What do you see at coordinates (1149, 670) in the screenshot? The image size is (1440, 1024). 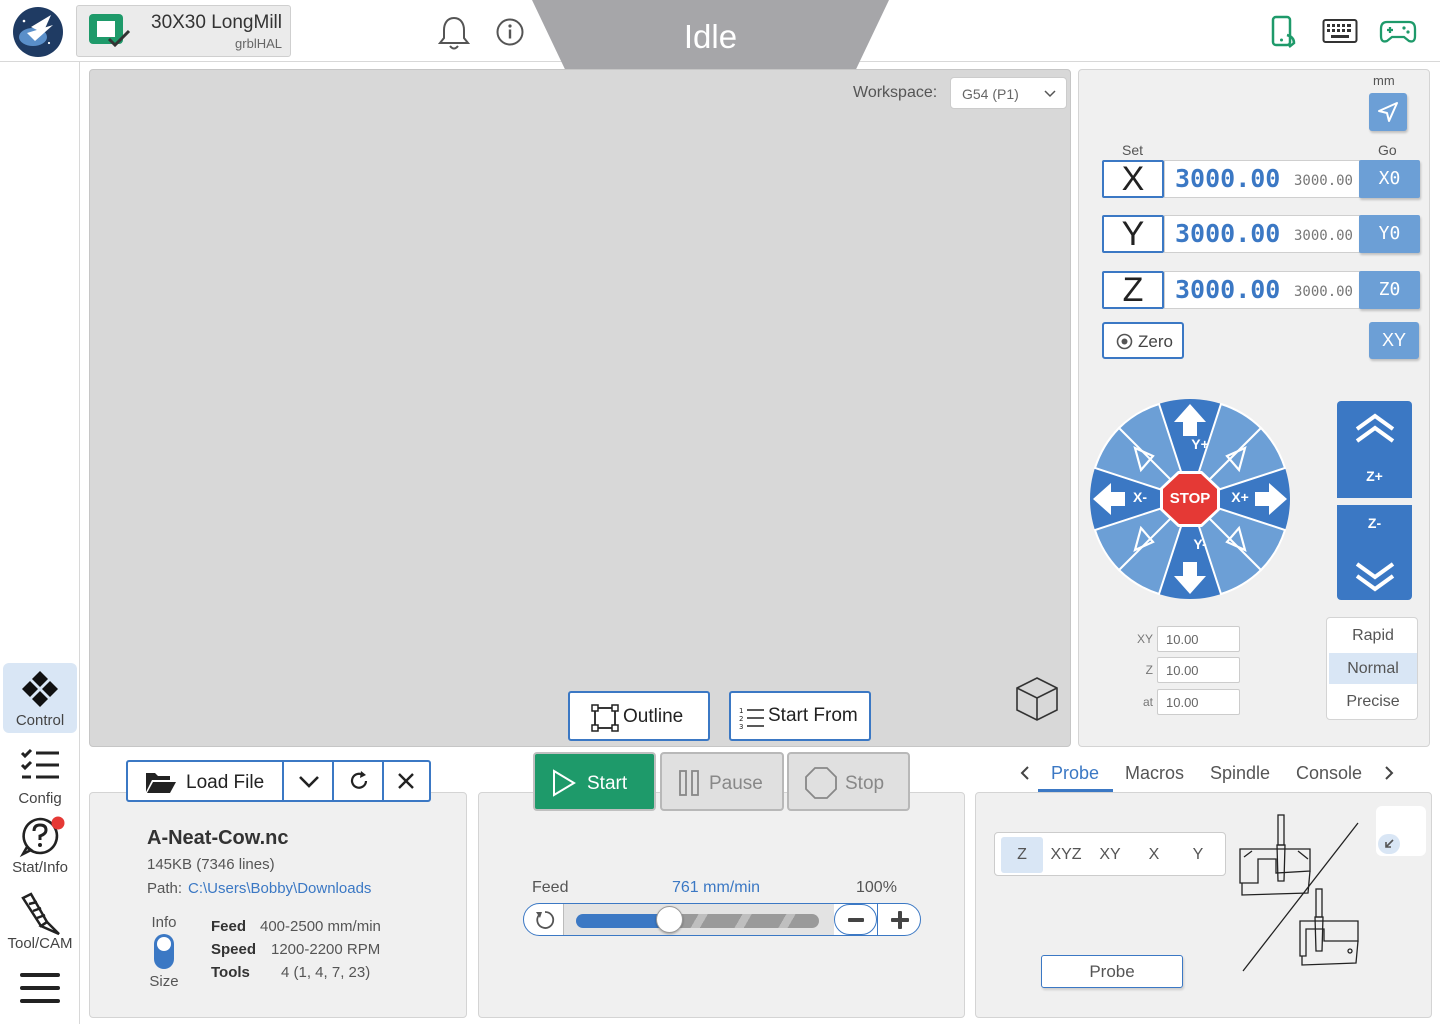 I see `jog-z-label: Z` at bounding box center [1149, 670].